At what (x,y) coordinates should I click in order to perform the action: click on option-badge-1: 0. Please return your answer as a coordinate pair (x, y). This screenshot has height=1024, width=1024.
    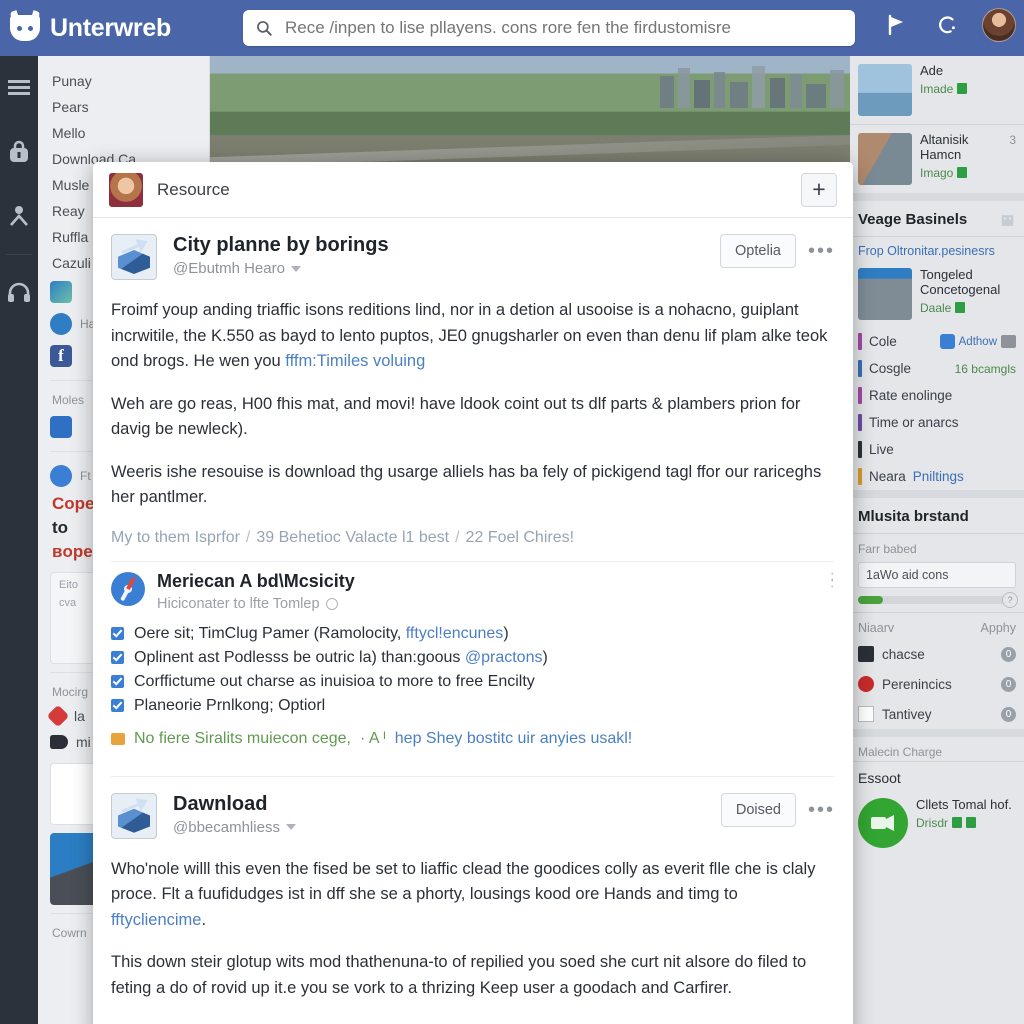
    Looking at the image, I should click on (1008, 684).